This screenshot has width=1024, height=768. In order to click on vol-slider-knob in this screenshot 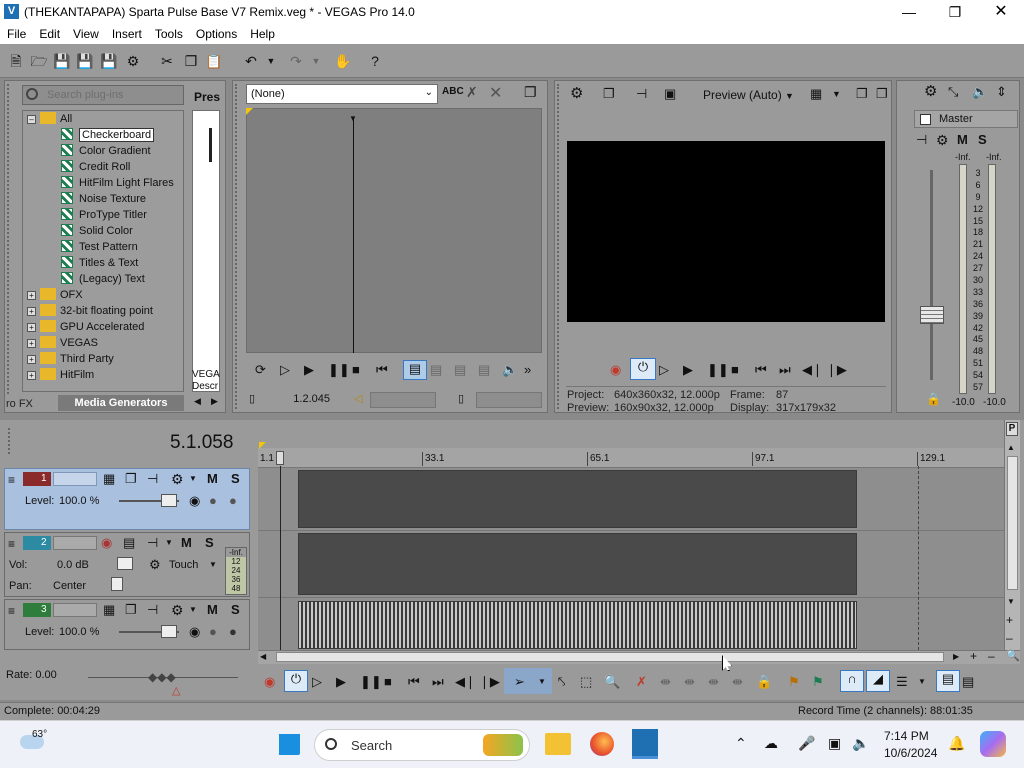, I will do `click(125, 563)`.